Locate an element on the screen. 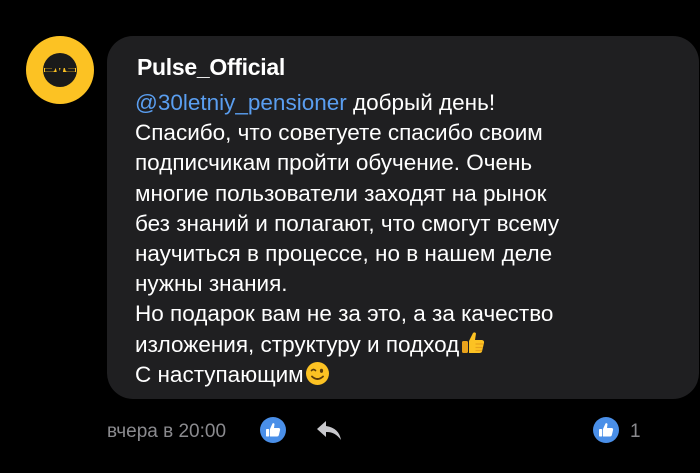  reply-button is located at coordinates (329, 430).